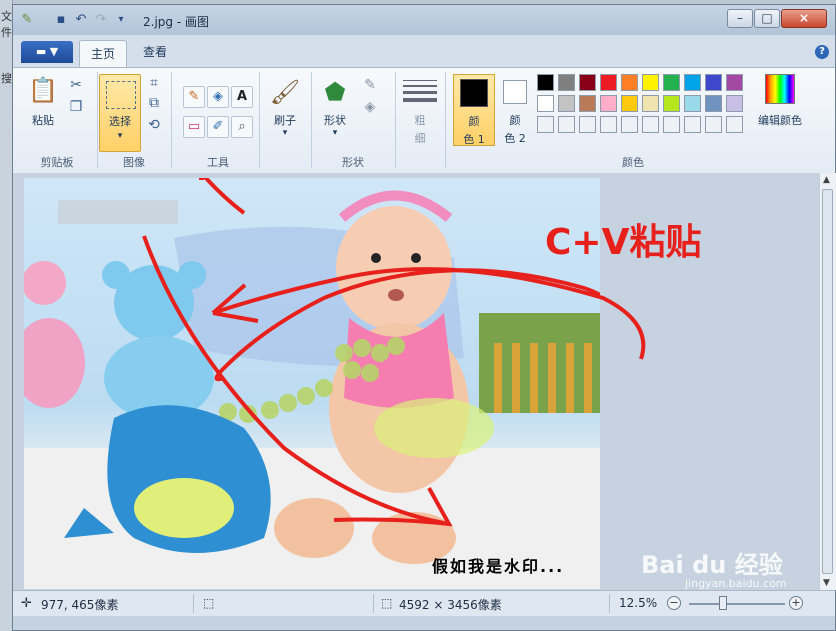 The width and height of the screenshot is (836, 631). Describe the element at coordinates (176, 22) in the screenshot. I see `window-title: 2.jpg - 画图` at that location.